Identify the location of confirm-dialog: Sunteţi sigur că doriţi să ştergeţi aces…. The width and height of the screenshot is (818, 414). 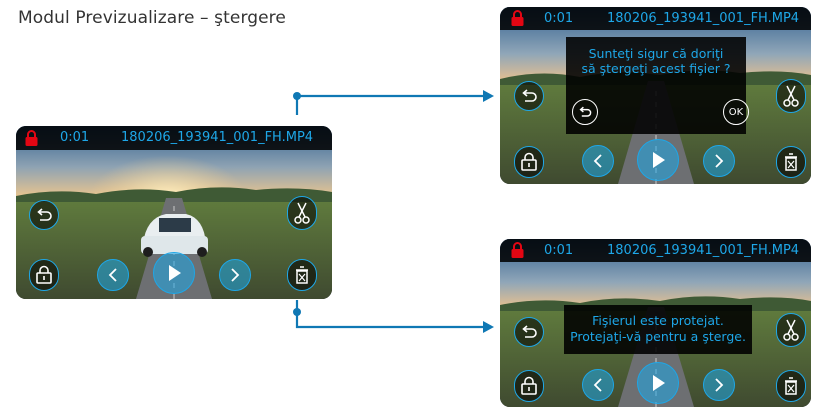
(657, 85).